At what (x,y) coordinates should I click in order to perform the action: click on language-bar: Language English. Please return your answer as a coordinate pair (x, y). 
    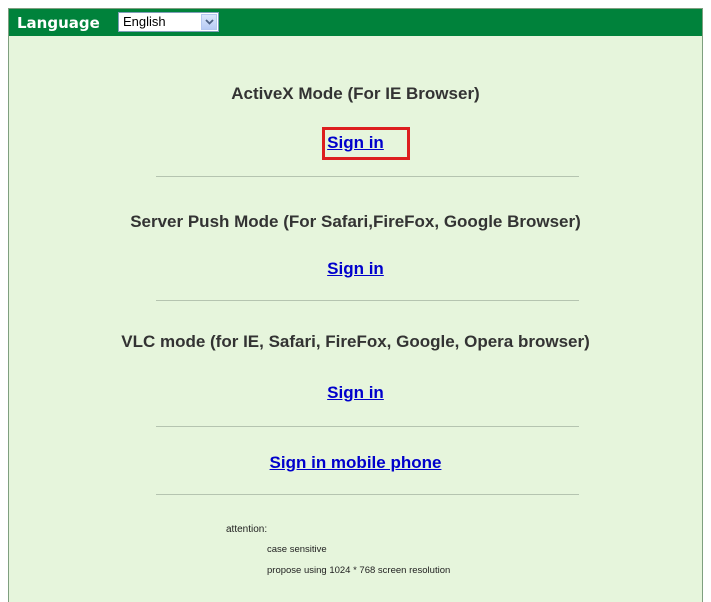
    Looking at the image, I should click on (355, 22).